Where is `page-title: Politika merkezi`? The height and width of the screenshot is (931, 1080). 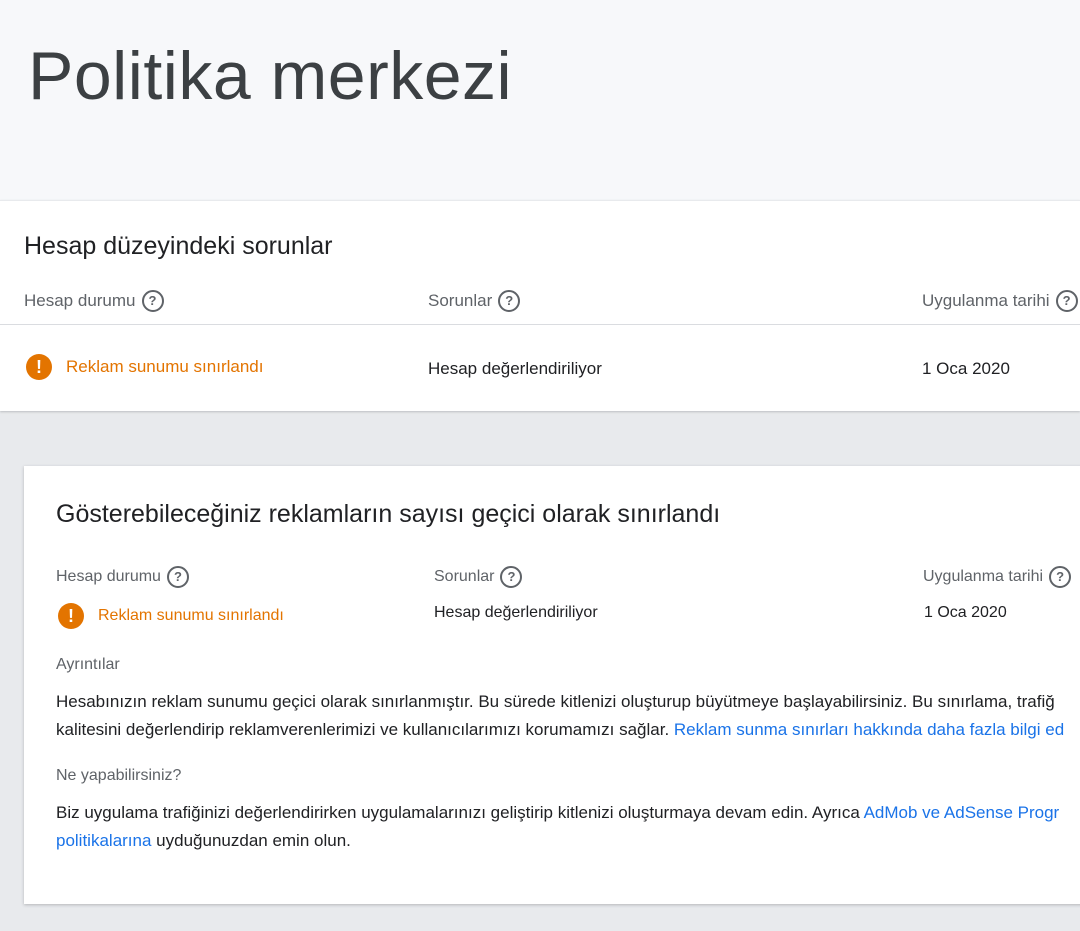
page-title: Politika merkezi is located at coordinates (270, 76).